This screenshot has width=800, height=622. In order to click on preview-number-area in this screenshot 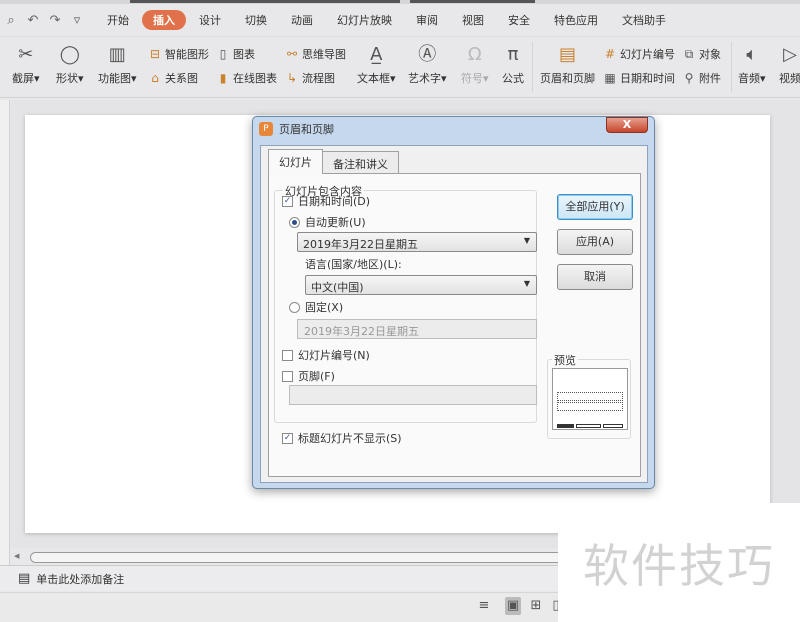, I will do `click(613, 426)`.